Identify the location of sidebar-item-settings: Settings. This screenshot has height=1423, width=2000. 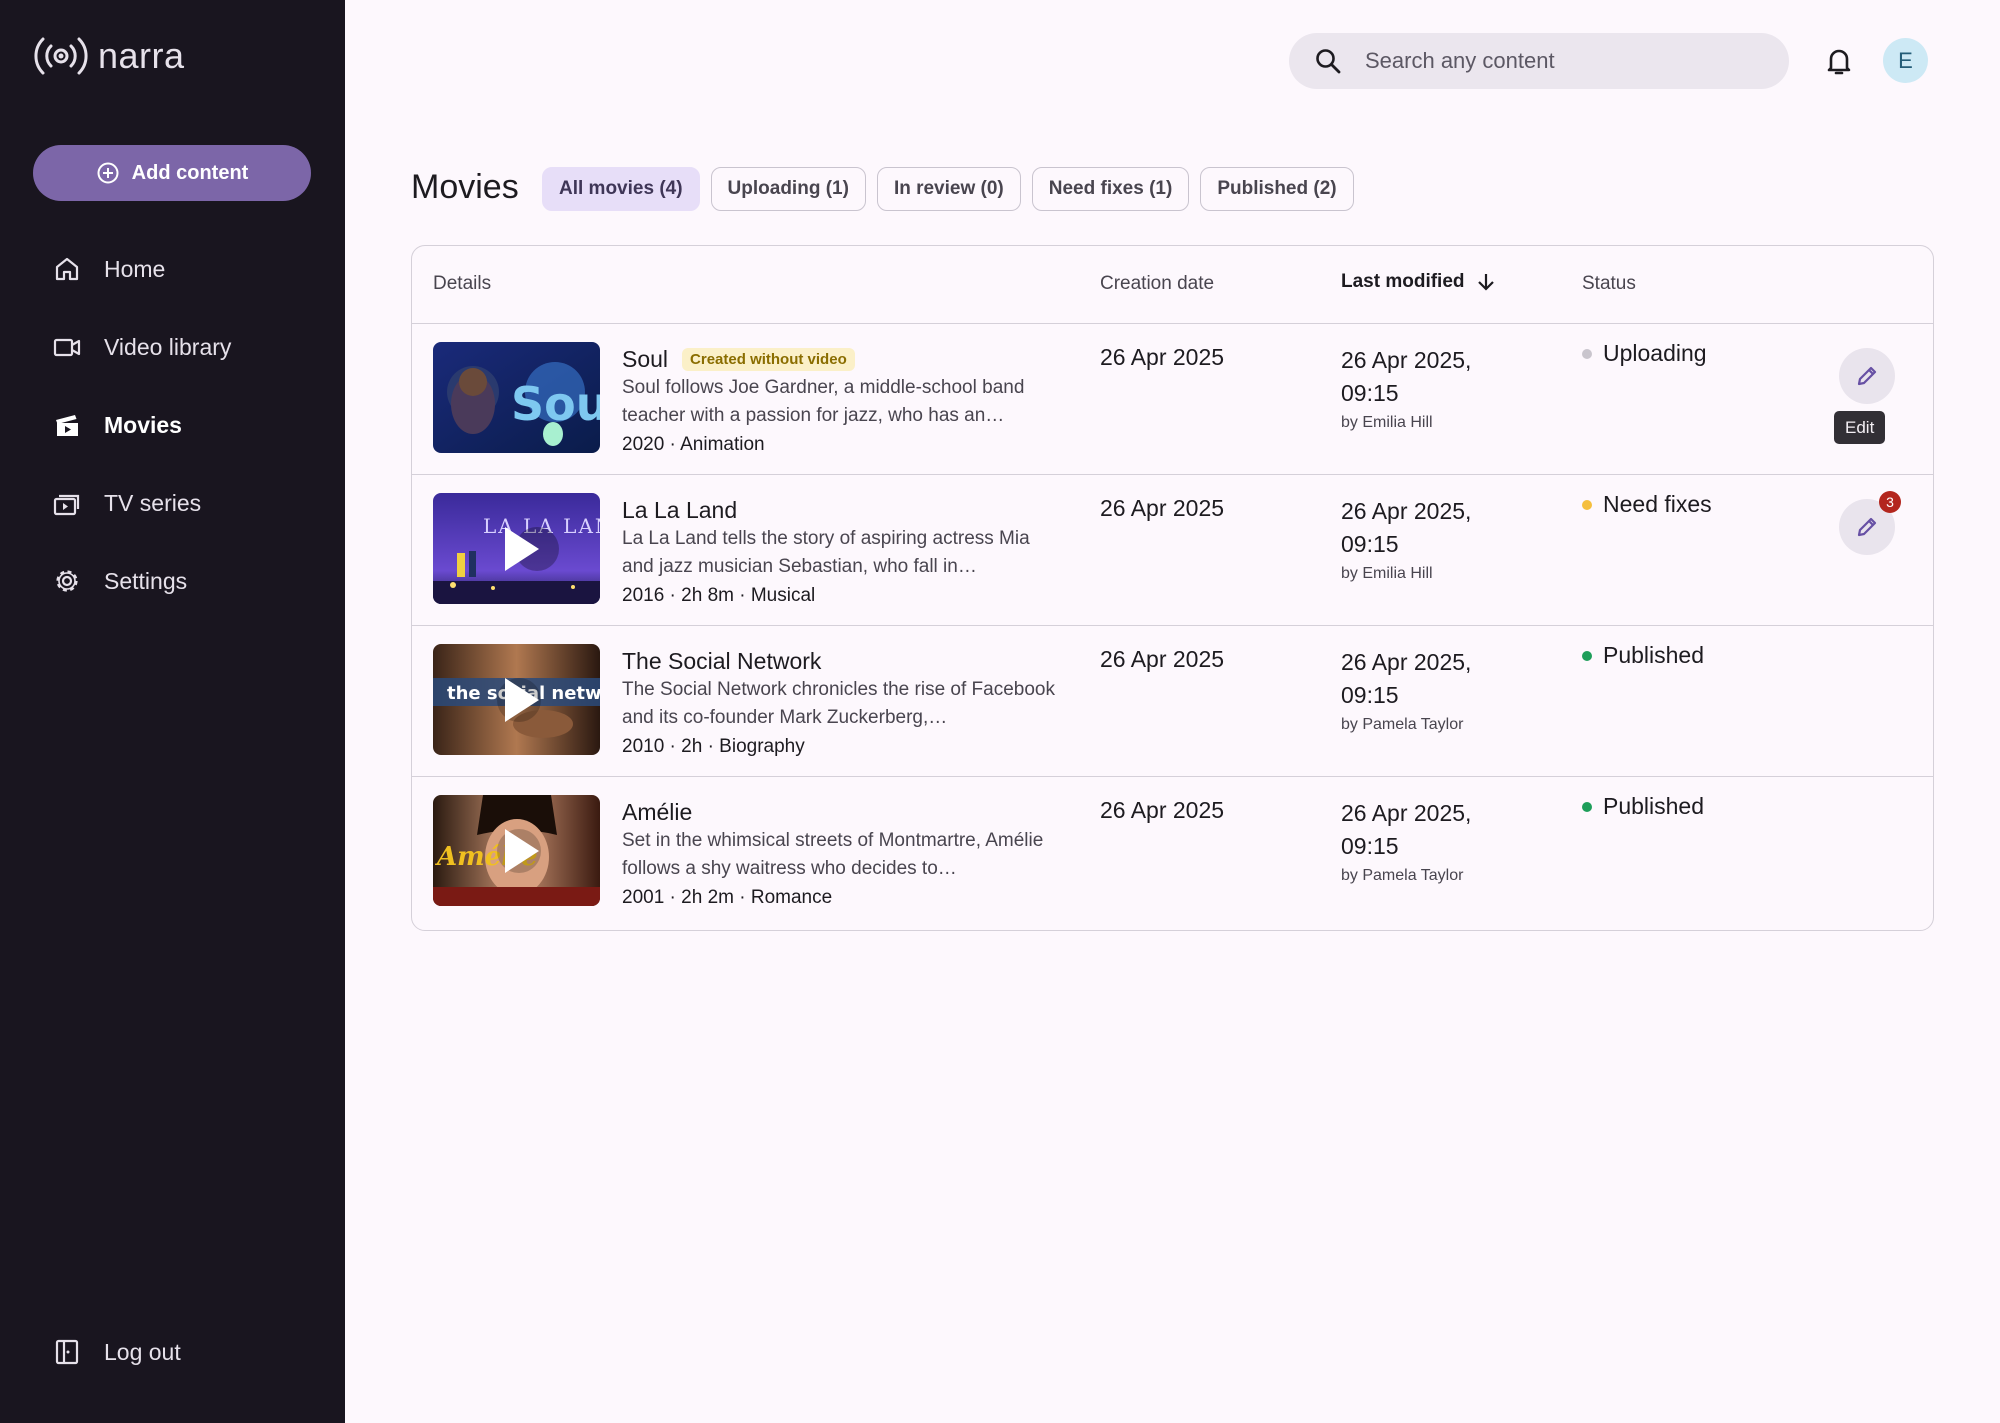
(172, 581).